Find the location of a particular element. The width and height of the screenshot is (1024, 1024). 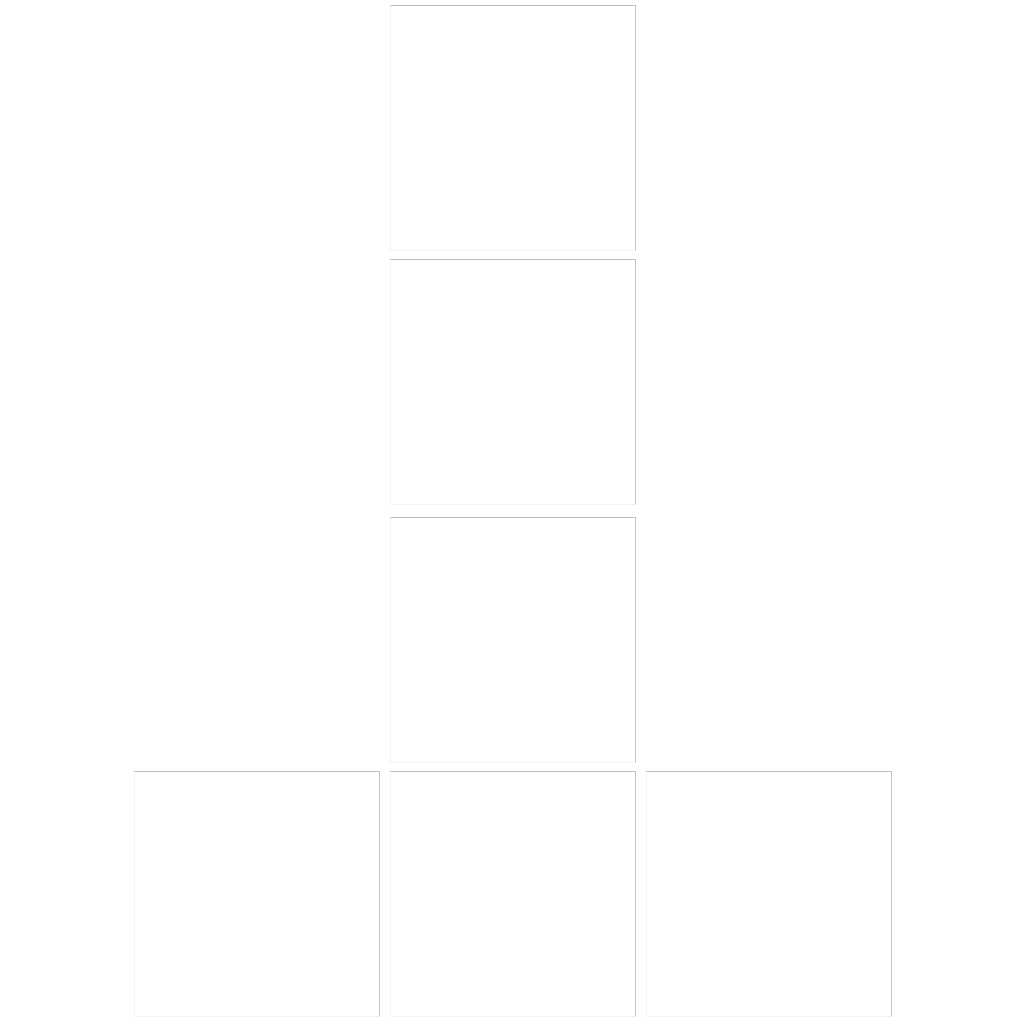

tile-bottom-right is located at coordinates (769, 894).